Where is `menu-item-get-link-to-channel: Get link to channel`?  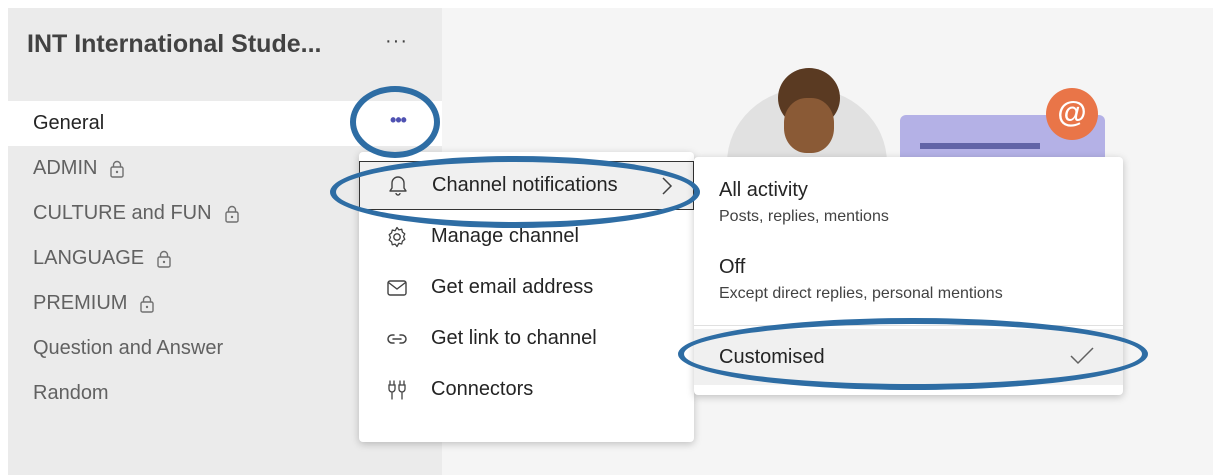
menu-item-get-link-to-channel: Get link to channel is located at coordinates (526, 338).